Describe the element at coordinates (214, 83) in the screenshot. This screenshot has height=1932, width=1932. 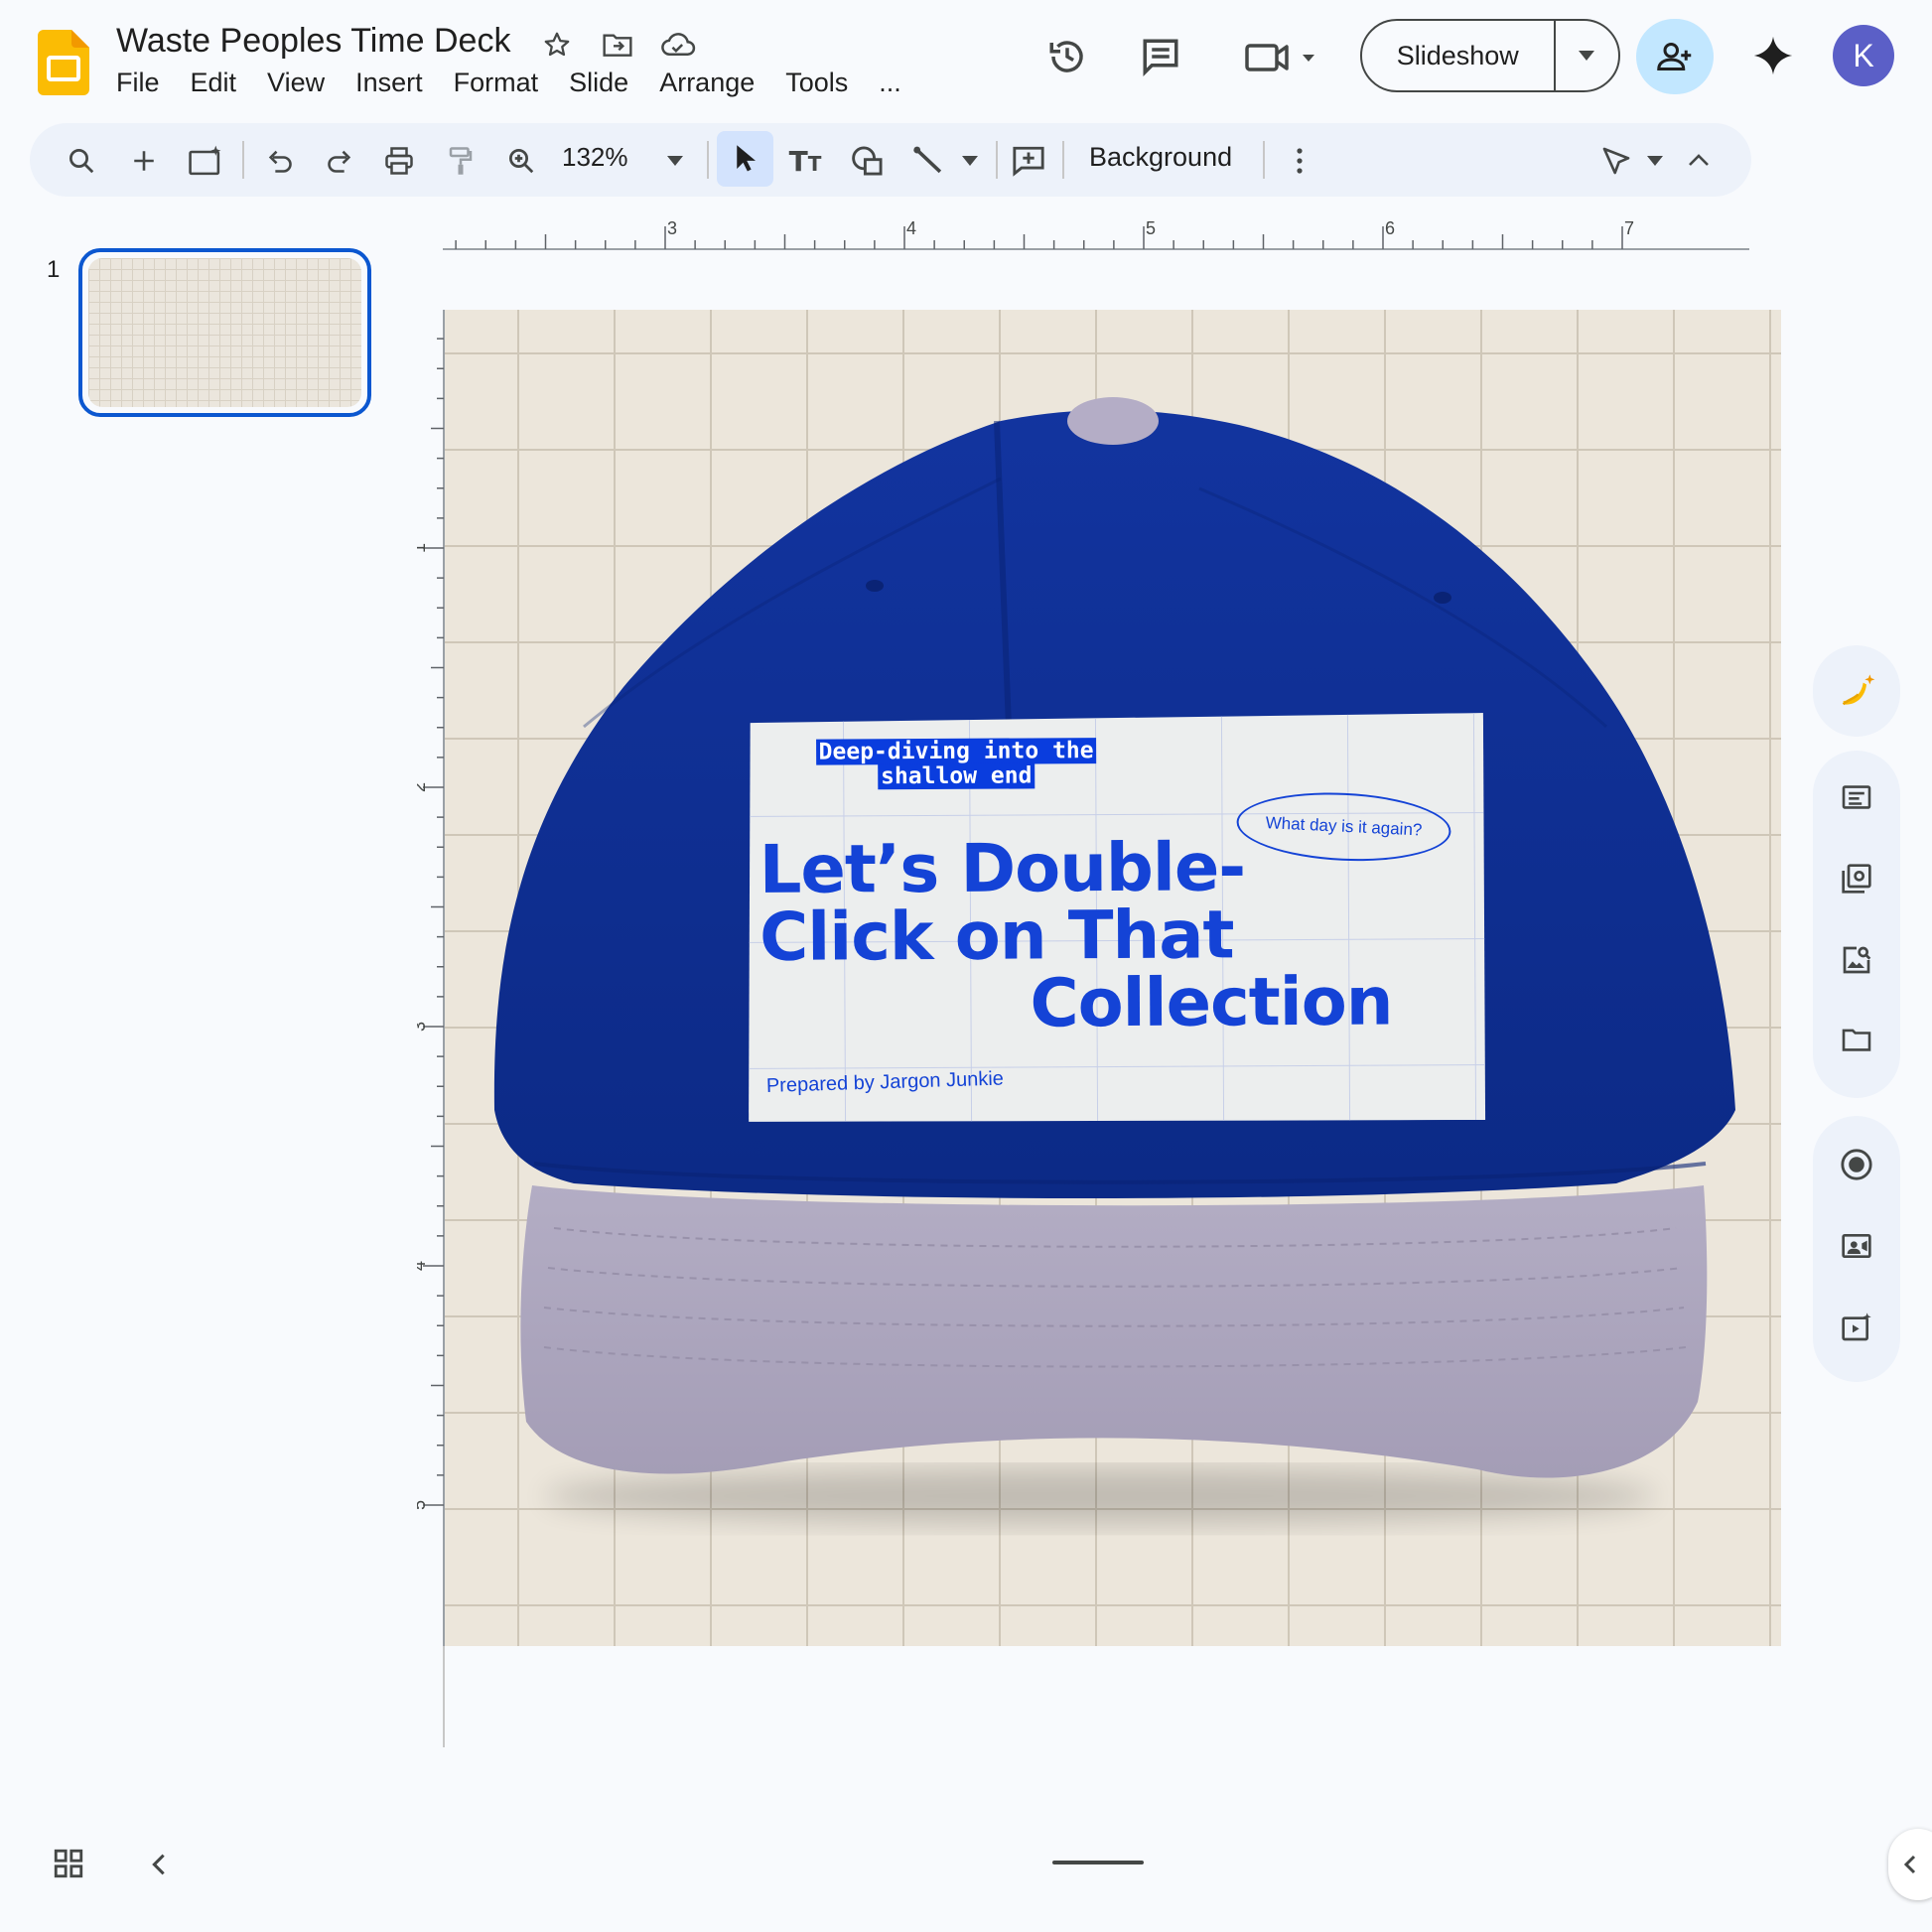
I see `menu-edit: Edit` at that location.